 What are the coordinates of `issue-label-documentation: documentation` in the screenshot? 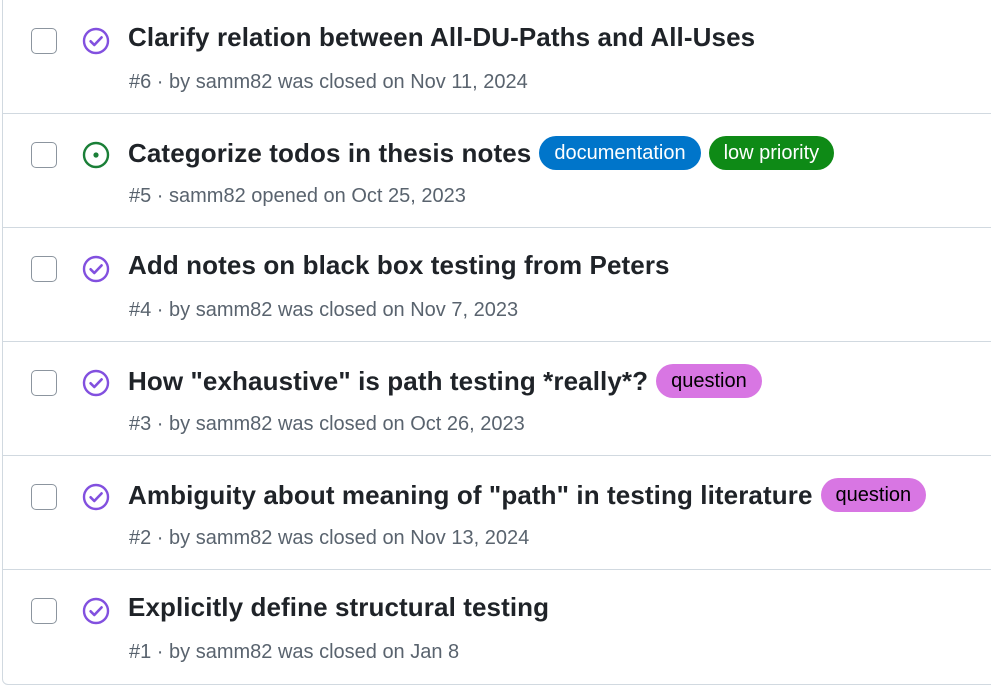 It's located at (620, 153).